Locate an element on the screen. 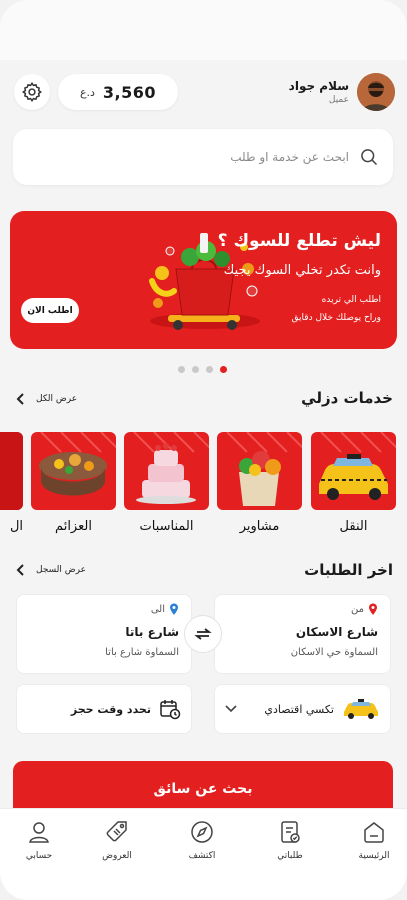 The height and width of the screenshot is (900, 407). wallet-balance: د.ع 3,560 is located at coordinates (118, 92).